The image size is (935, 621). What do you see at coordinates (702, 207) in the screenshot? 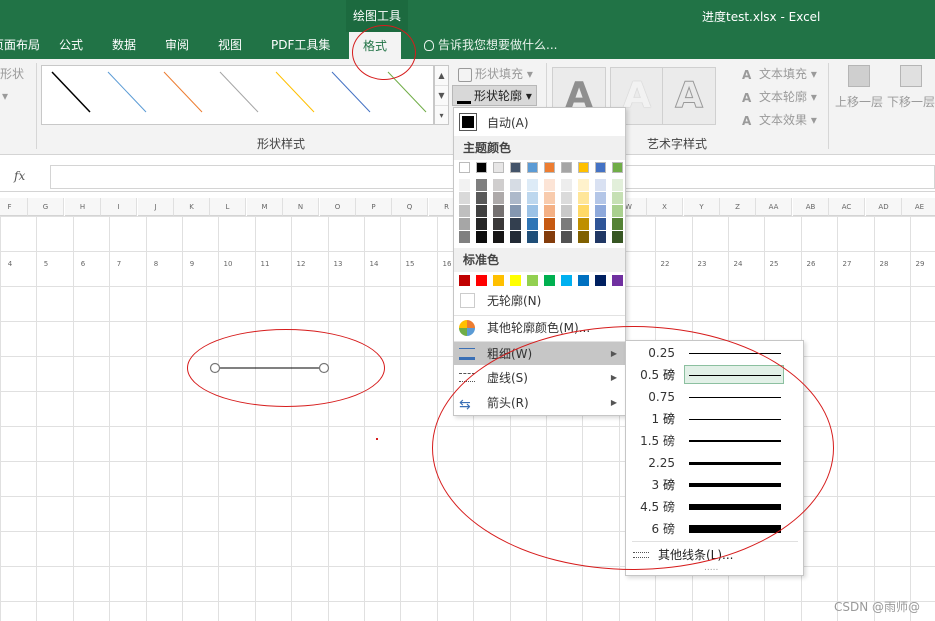
I see `column-header: Y` at bounding box center [702, 207].